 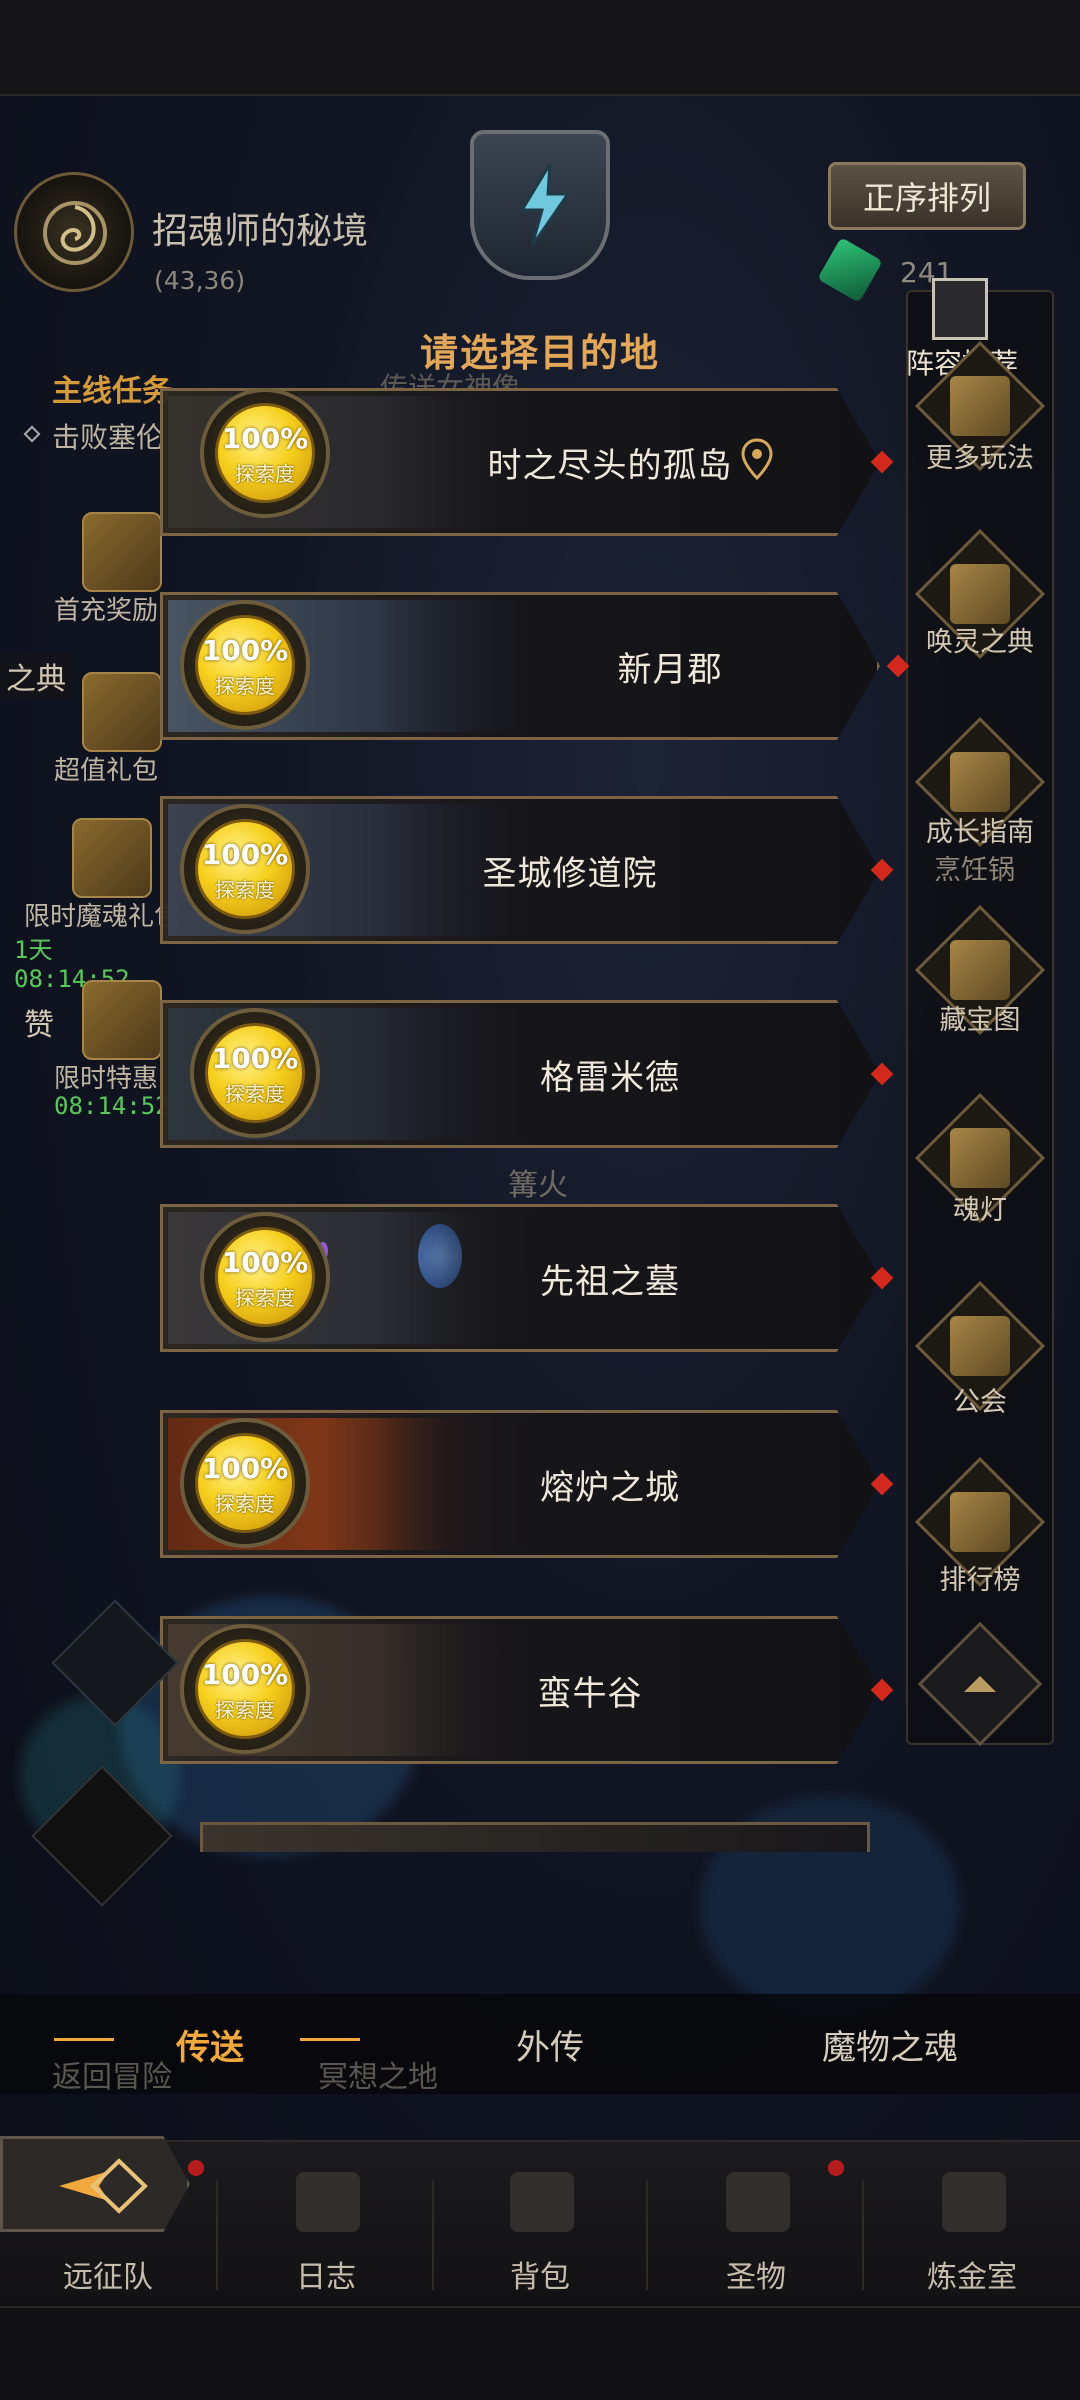 What do you see at coordinates (756, 2237) in the screenshot?
I see `nav-relic: 圣物` at bounding box center [756, 2237].